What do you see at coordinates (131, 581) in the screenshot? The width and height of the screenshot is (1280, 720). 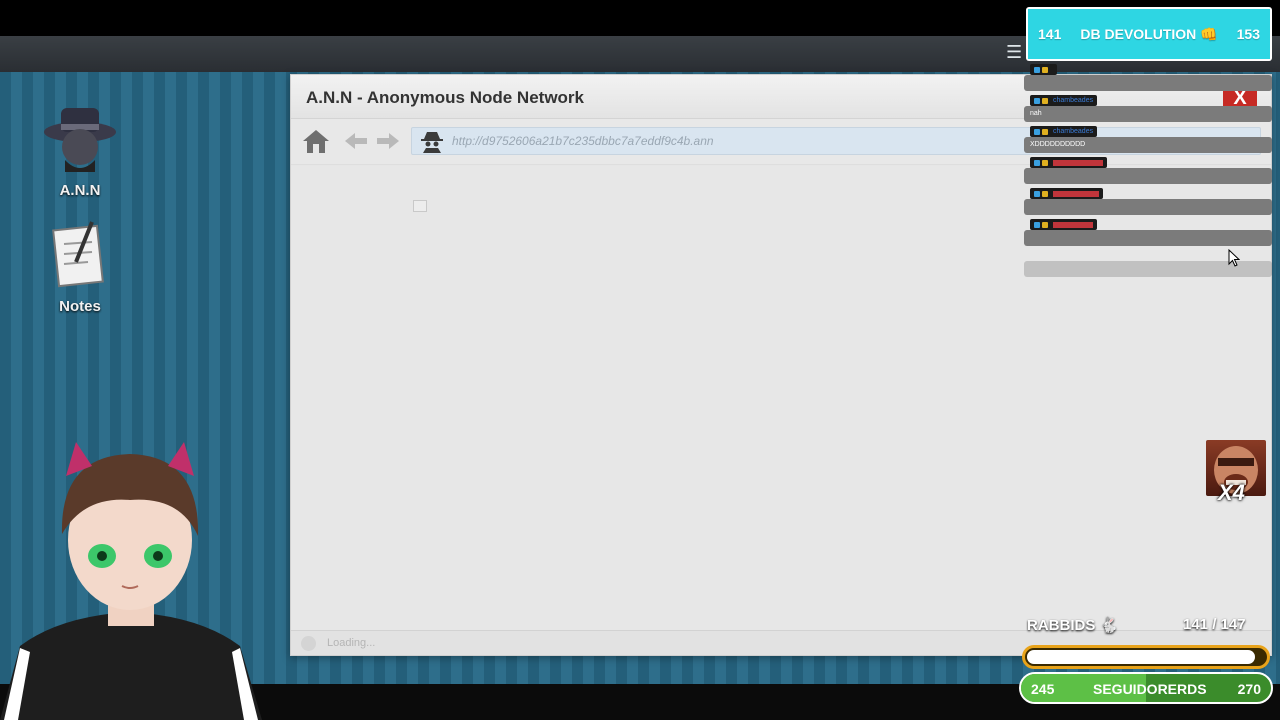 I see `streamer-avatar` at bounding box center [131, 581].